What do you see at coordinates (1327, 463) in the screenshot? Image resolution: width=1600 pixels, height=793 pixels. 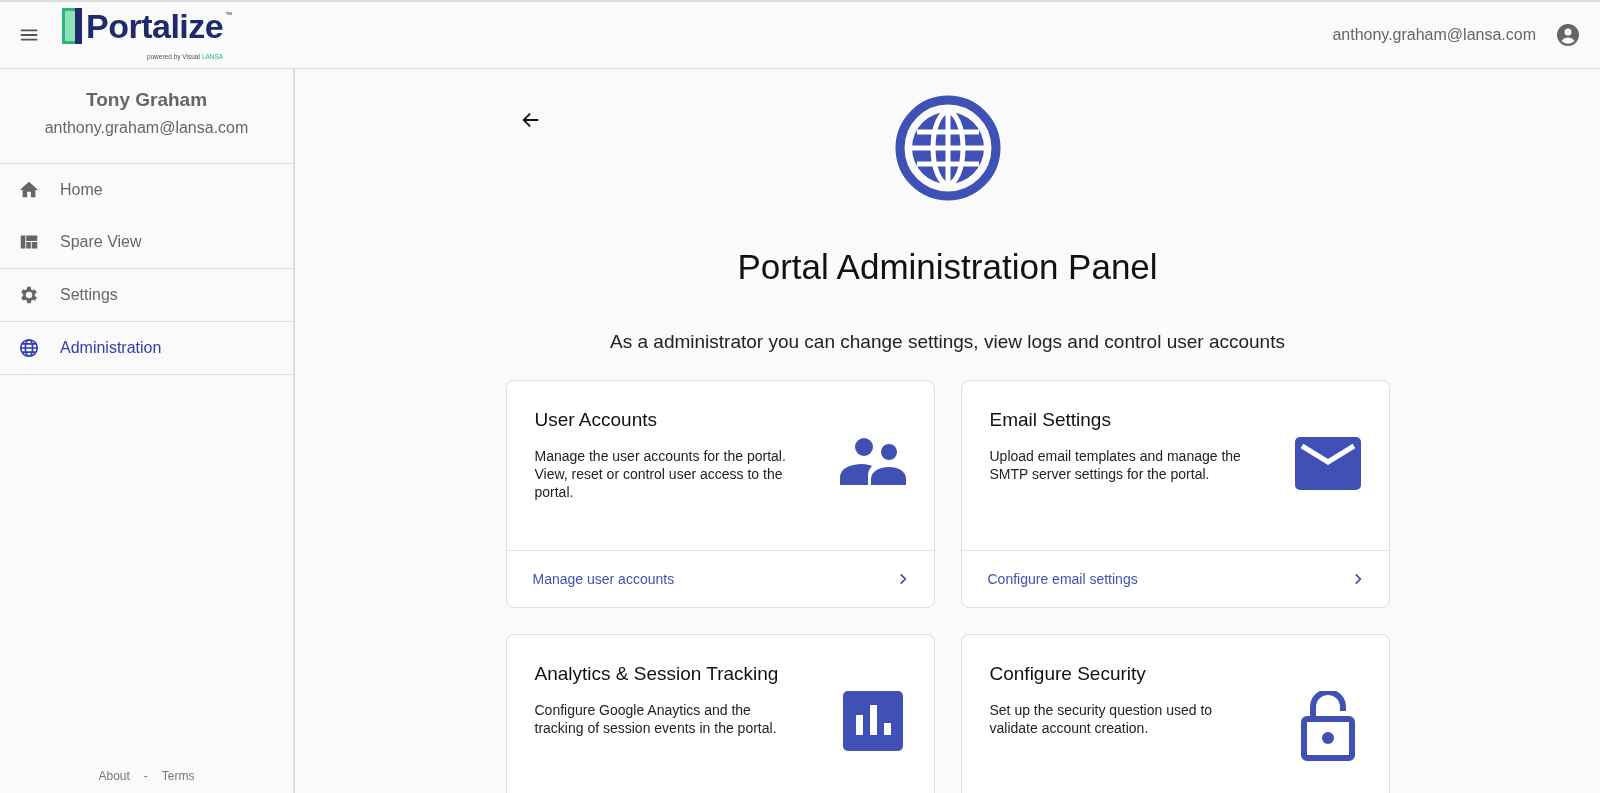 I see `envelope-icon` at bounding box center [1327, 463].